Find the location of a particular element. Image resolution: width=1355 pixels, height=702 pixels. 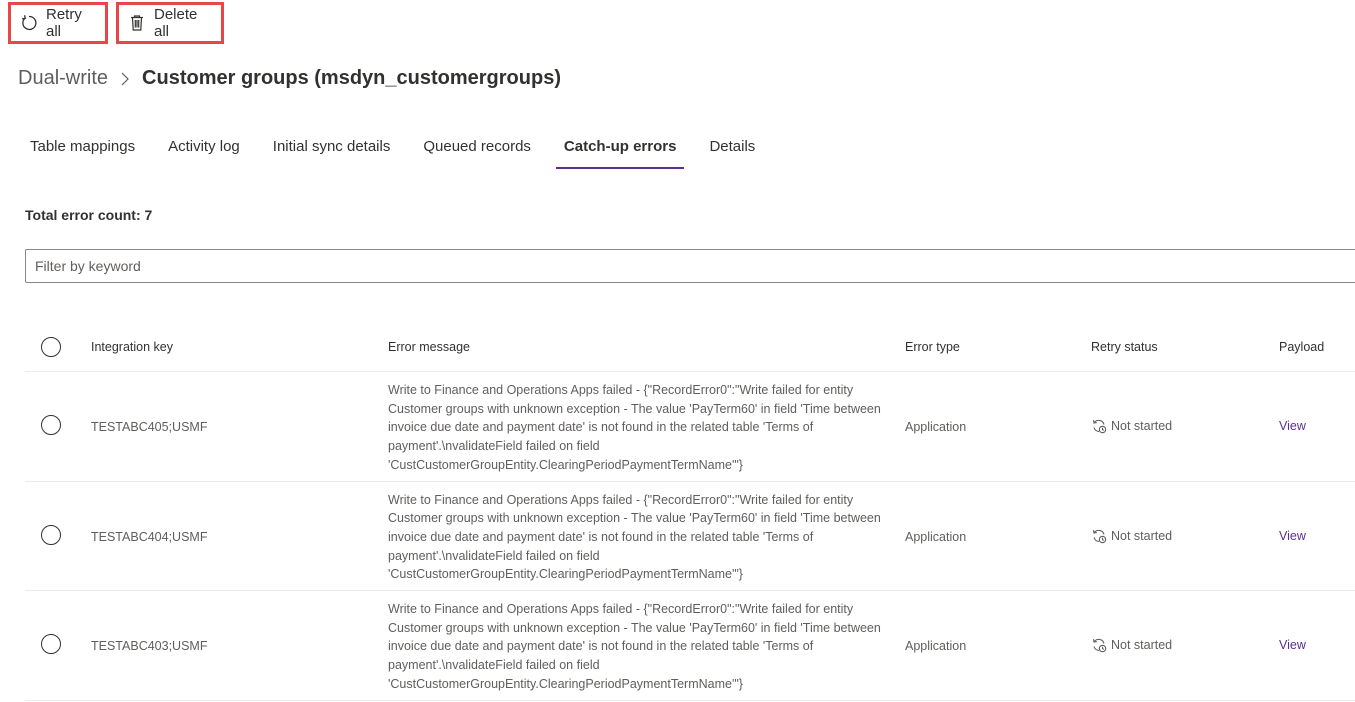

breadcrumb-root-link: Dual-write is located at coordinates (63, 78).